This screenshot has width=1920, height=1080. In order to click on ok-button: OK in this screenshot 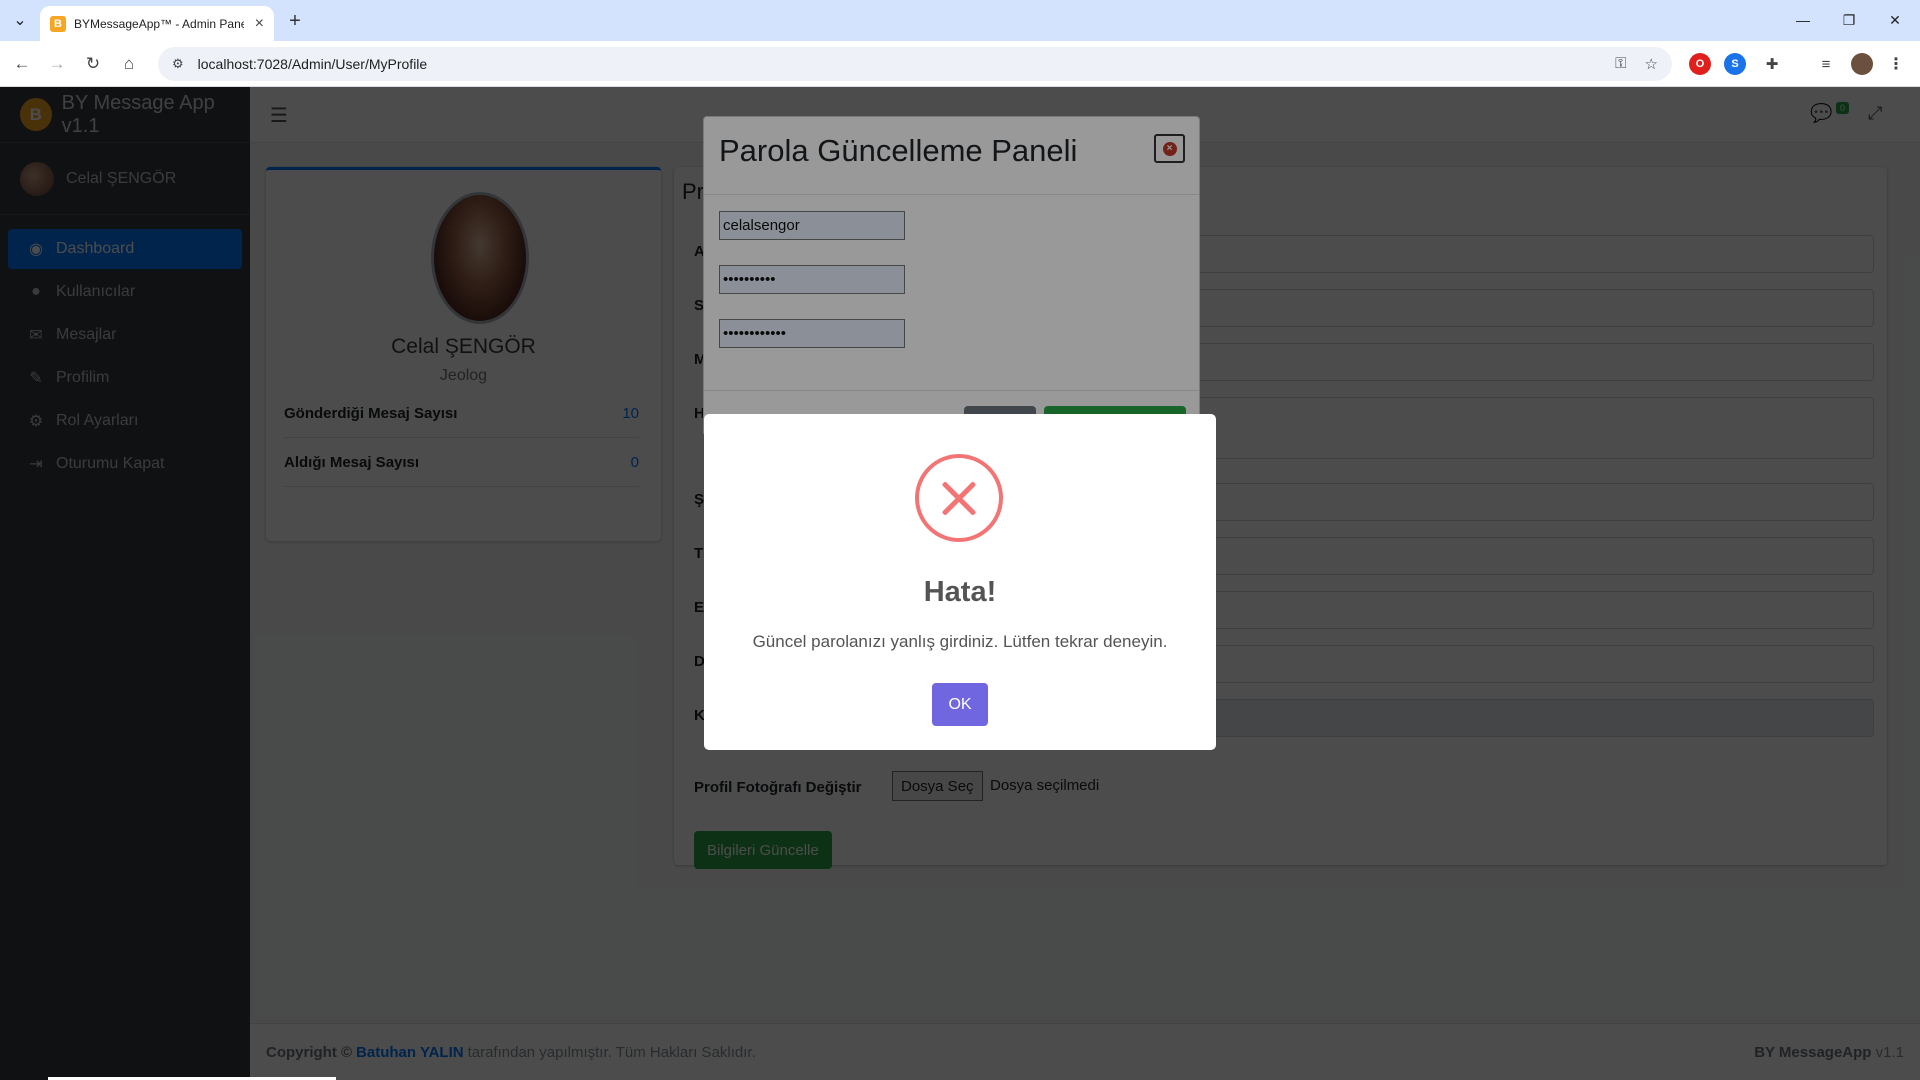, I will do `click(960, 704)`.